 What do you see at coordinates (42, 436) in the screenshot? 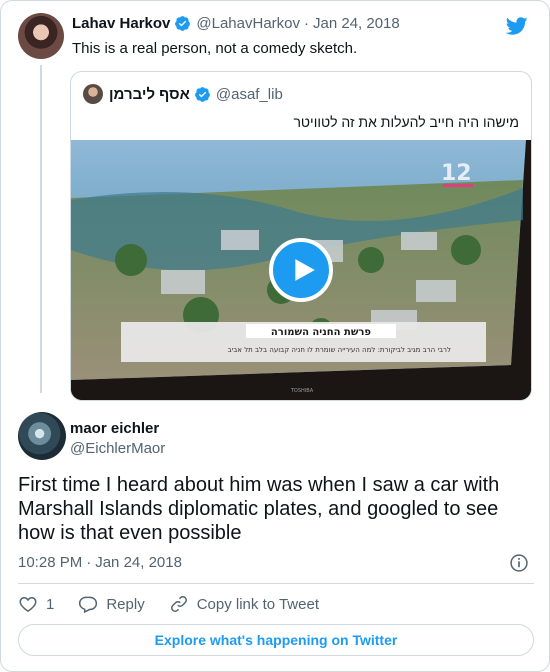
I see `maor-avatar` at bounding box center [42, 436].